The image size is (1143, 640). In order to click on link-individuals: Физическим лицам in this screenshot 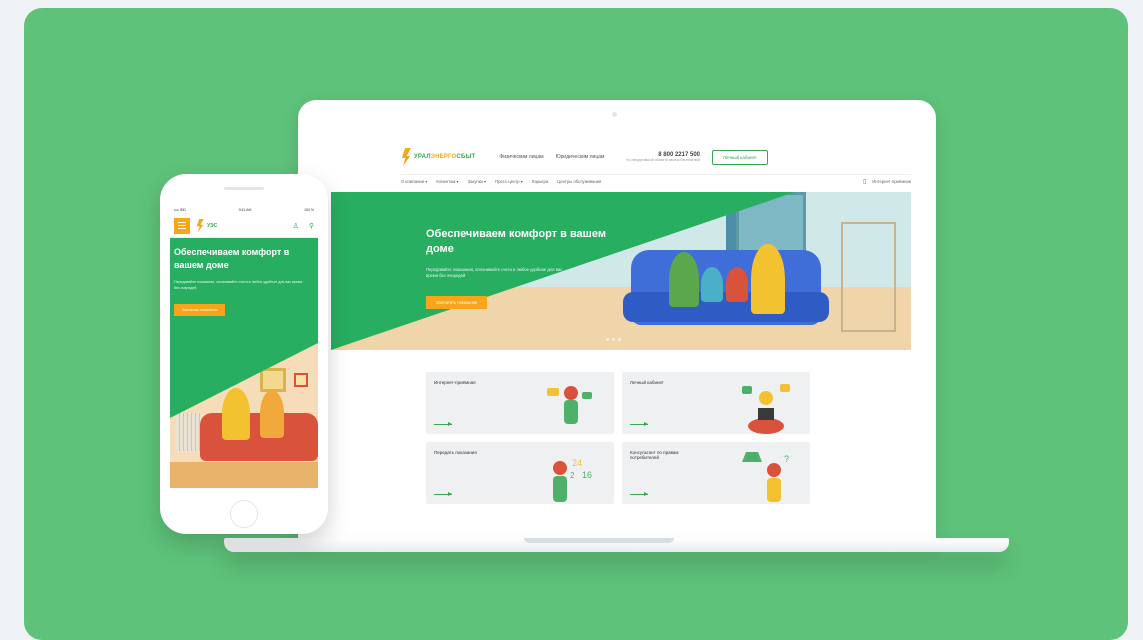, I will do `click(521, 157)`.